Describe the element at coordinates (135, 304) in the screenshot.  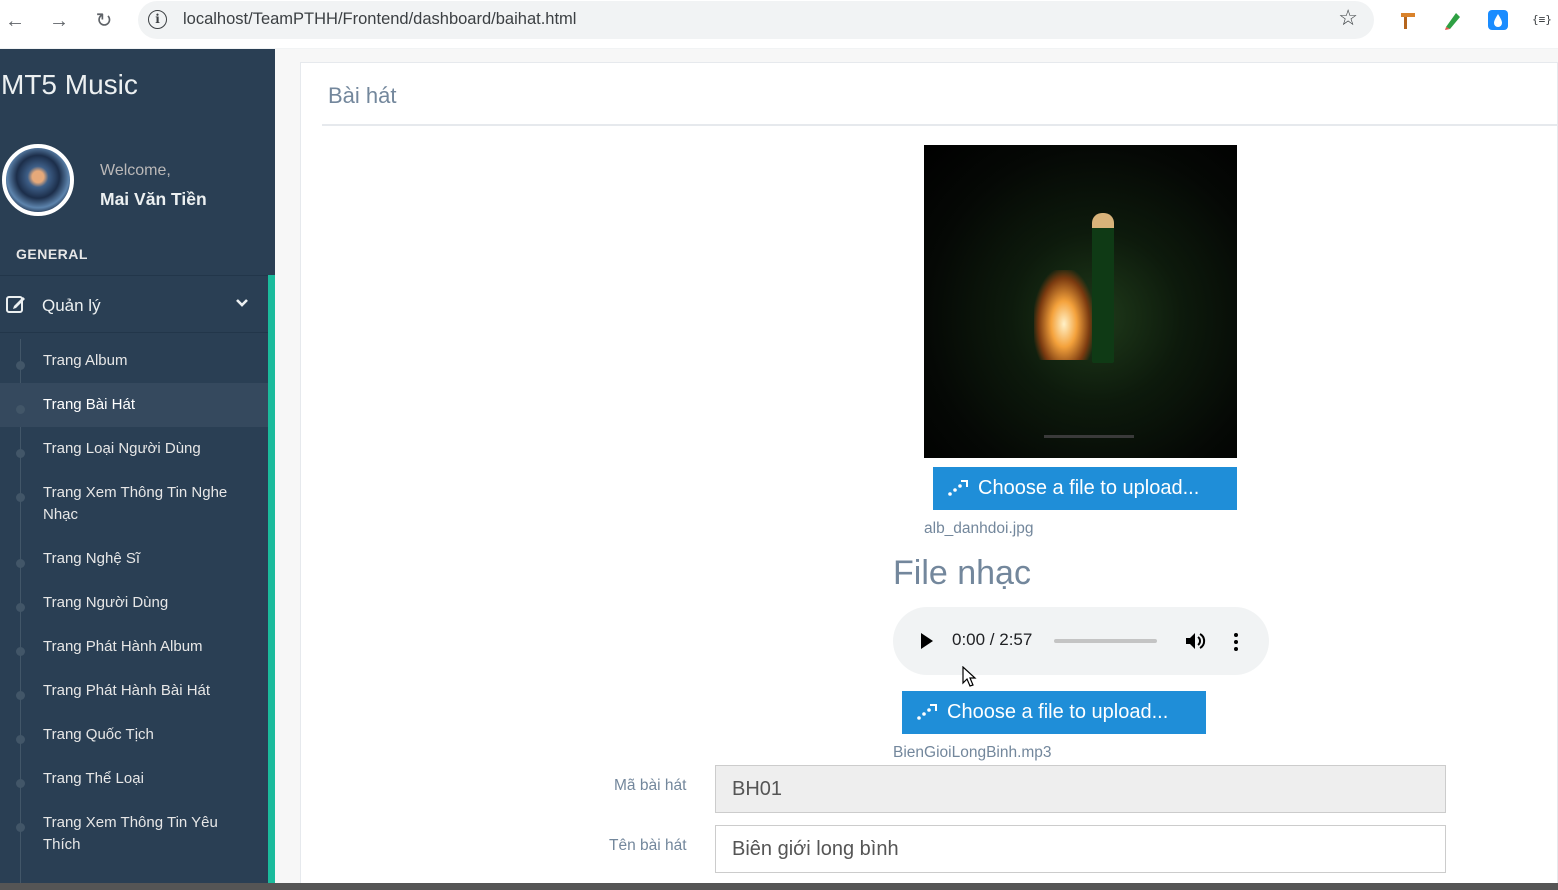
I see `menu-quan-ly: Quản lý` at that location.